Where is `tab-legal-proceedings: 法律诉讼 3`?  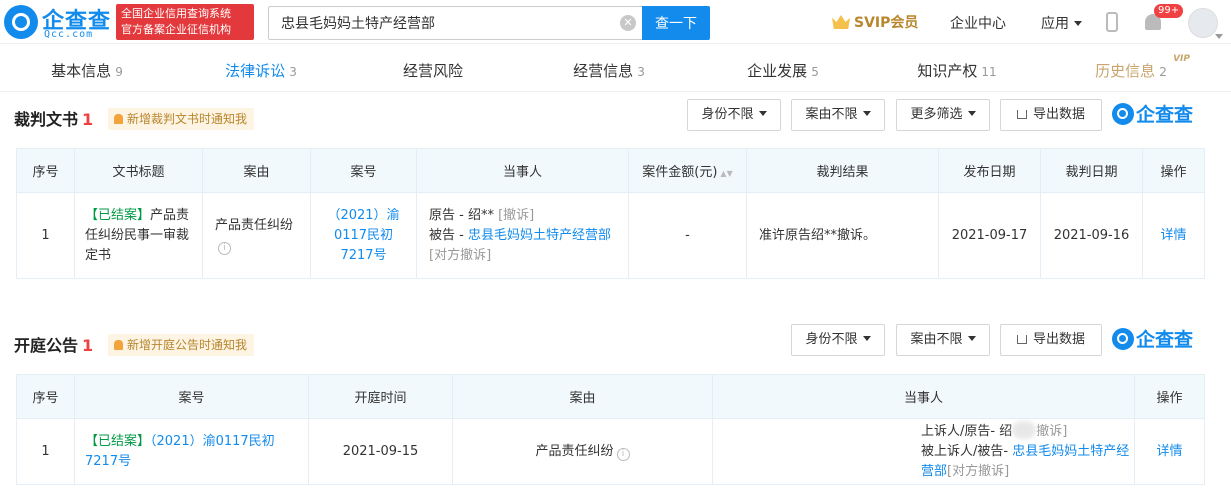 tab-legal-proceedings: 法律诉讼 3 is located at coordinates (261, 71).